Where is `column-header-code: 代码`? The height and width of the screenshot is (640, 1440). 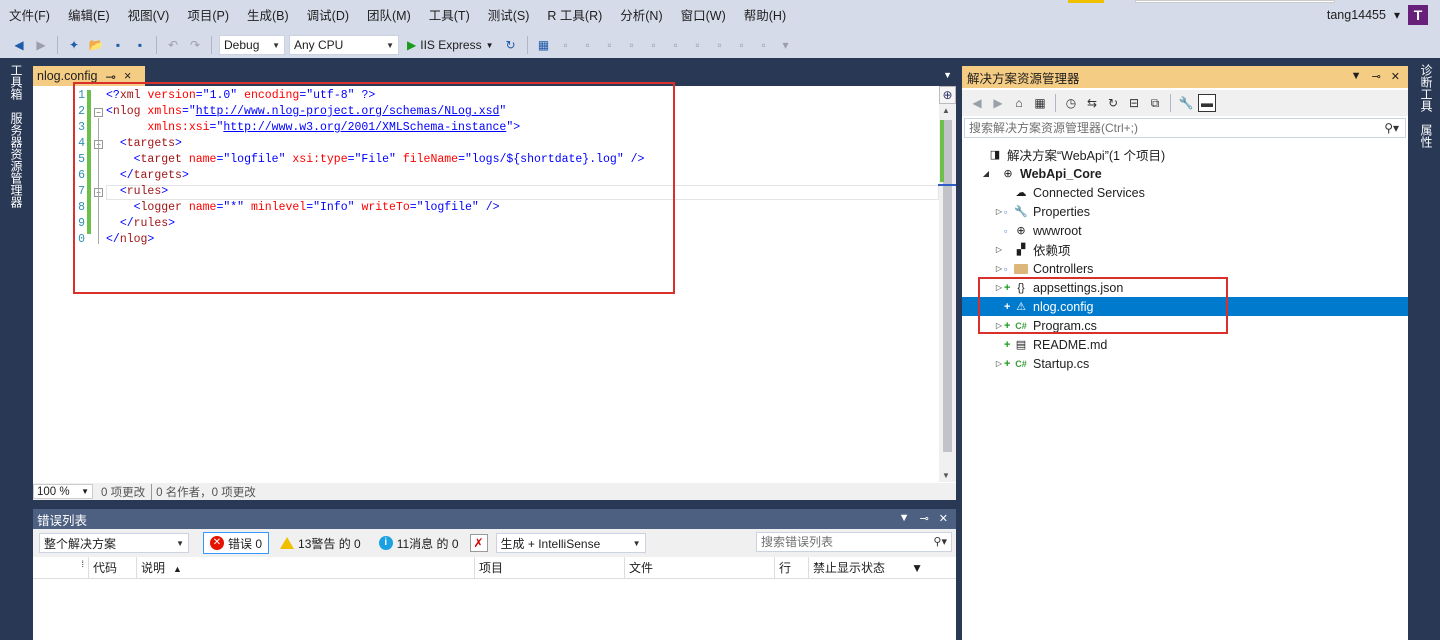 column-header-code: 代码 is located at coordinates (113, 567).